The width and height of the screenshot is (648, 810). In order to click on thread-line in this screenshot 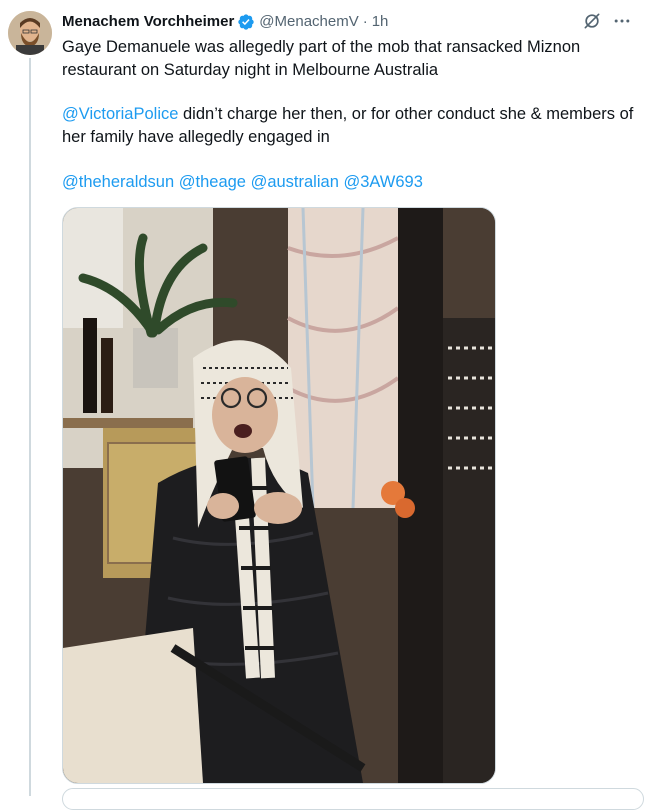, I will do `click(30, 427)`.